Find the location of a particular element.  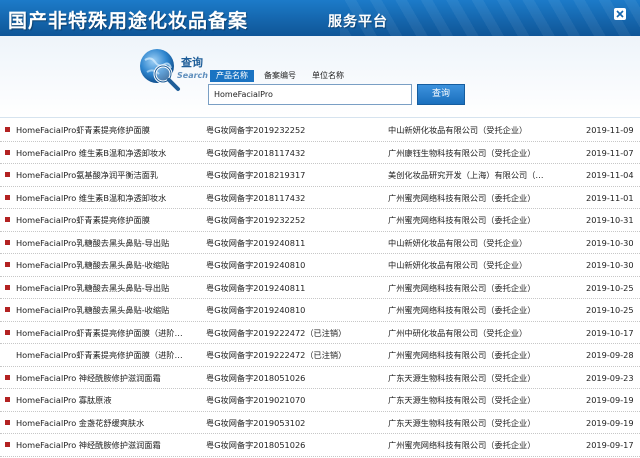

product-name-link: HomeFacialPro氨基酸净润平衡洁面乳 is located at coordinates (108, 175).